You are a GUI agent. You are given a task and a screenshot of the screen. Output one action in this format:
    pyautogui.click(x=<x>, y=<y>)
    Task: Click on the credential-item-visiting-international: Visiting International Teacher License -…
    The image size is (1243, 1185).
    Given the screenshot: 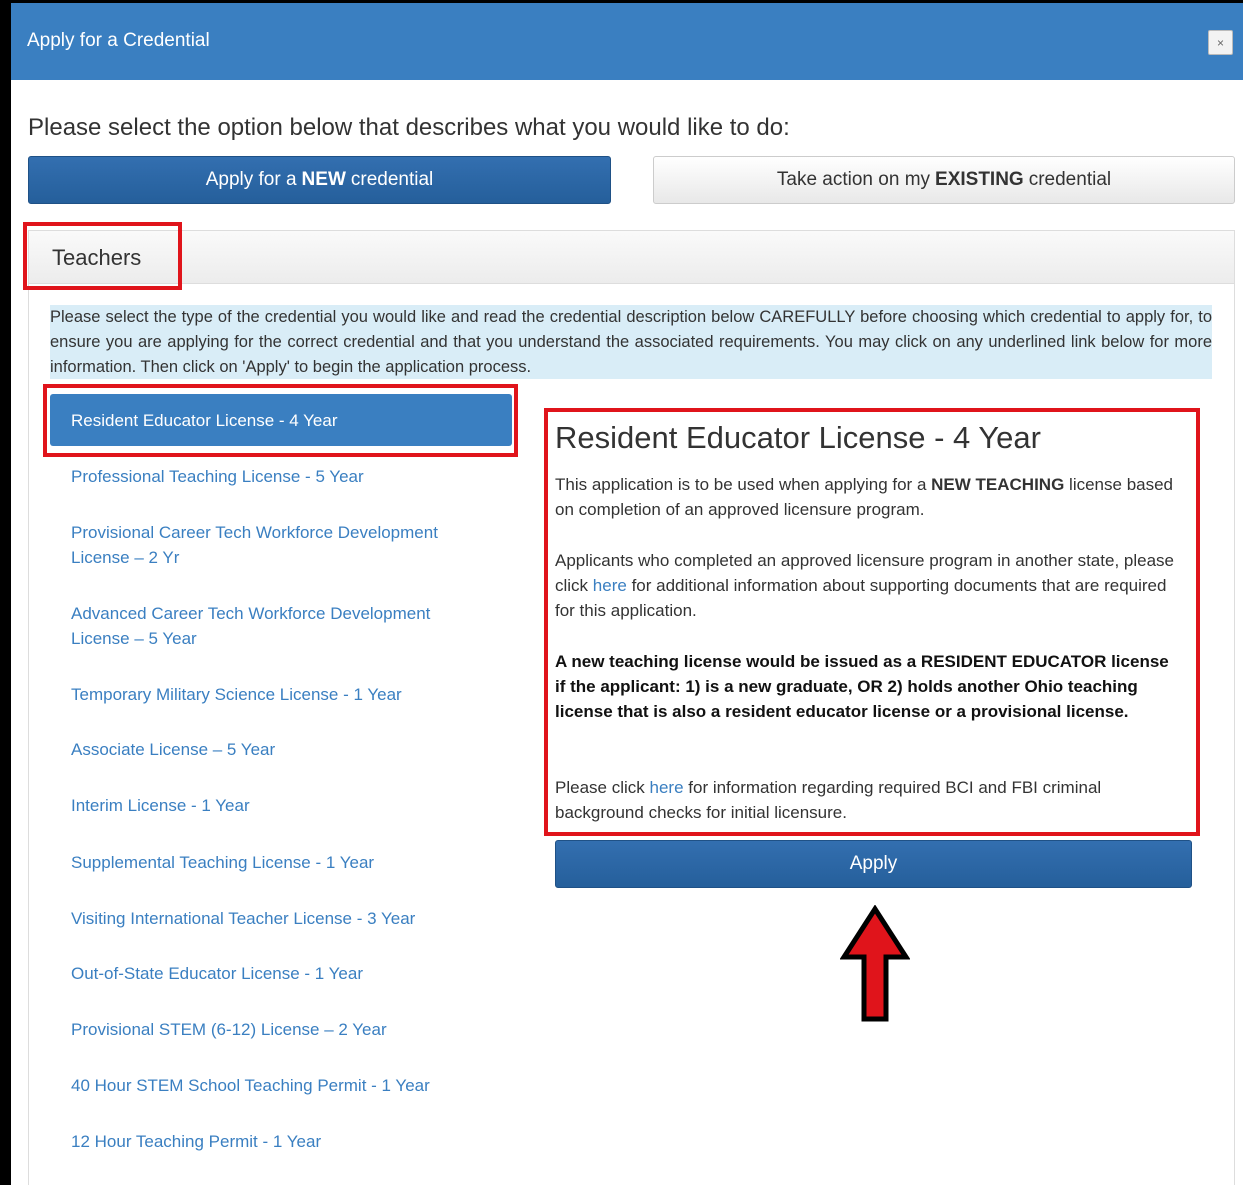 What is the action you would take?
    pyautogui.click(x=281, y=918)
    